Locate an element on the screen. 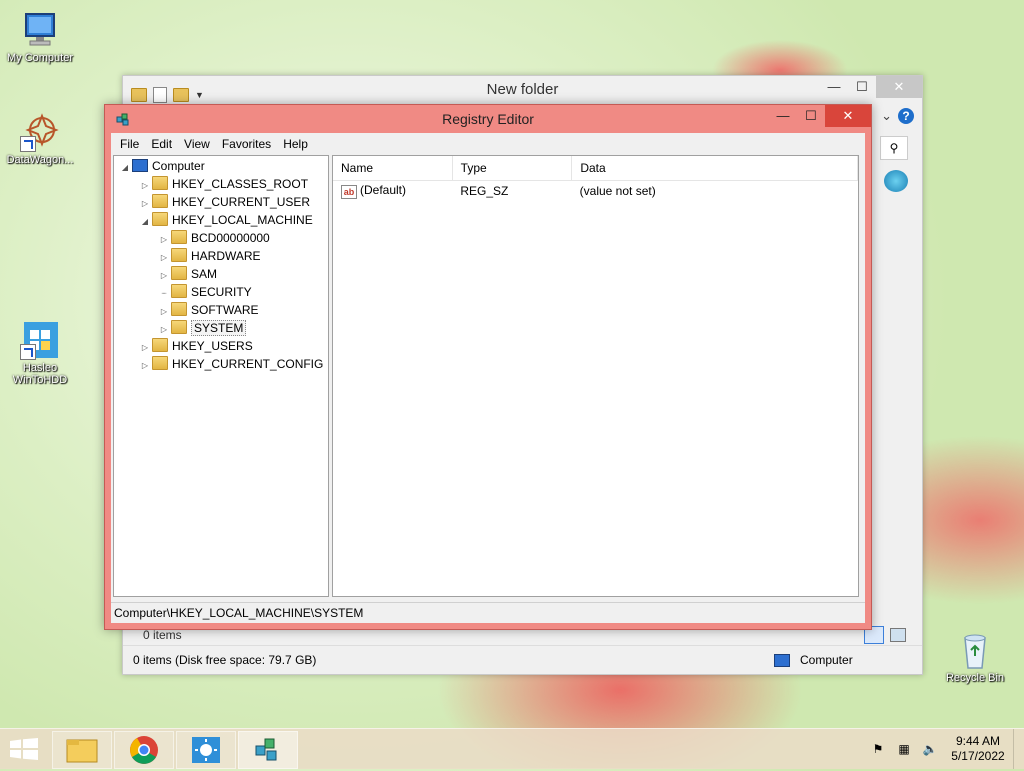 This screenshot has width=1024, height=771. tree-node-sam: ▷ SAM is located at coordinates (188, 274).